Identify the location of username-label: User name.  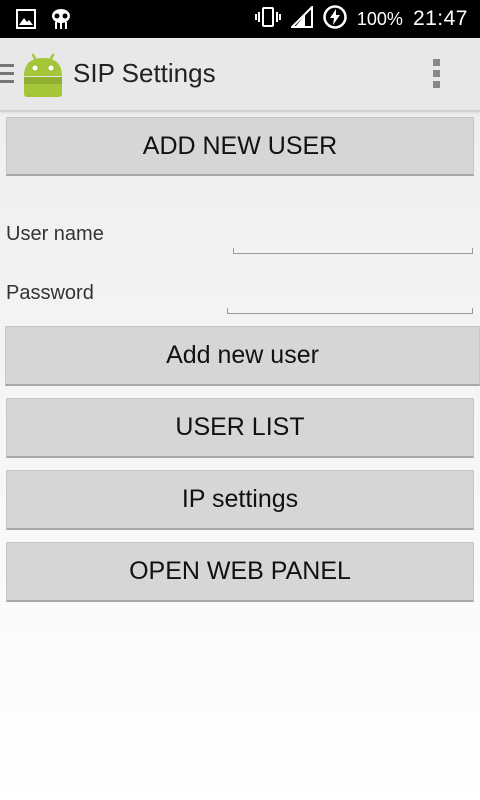
(55, 234).